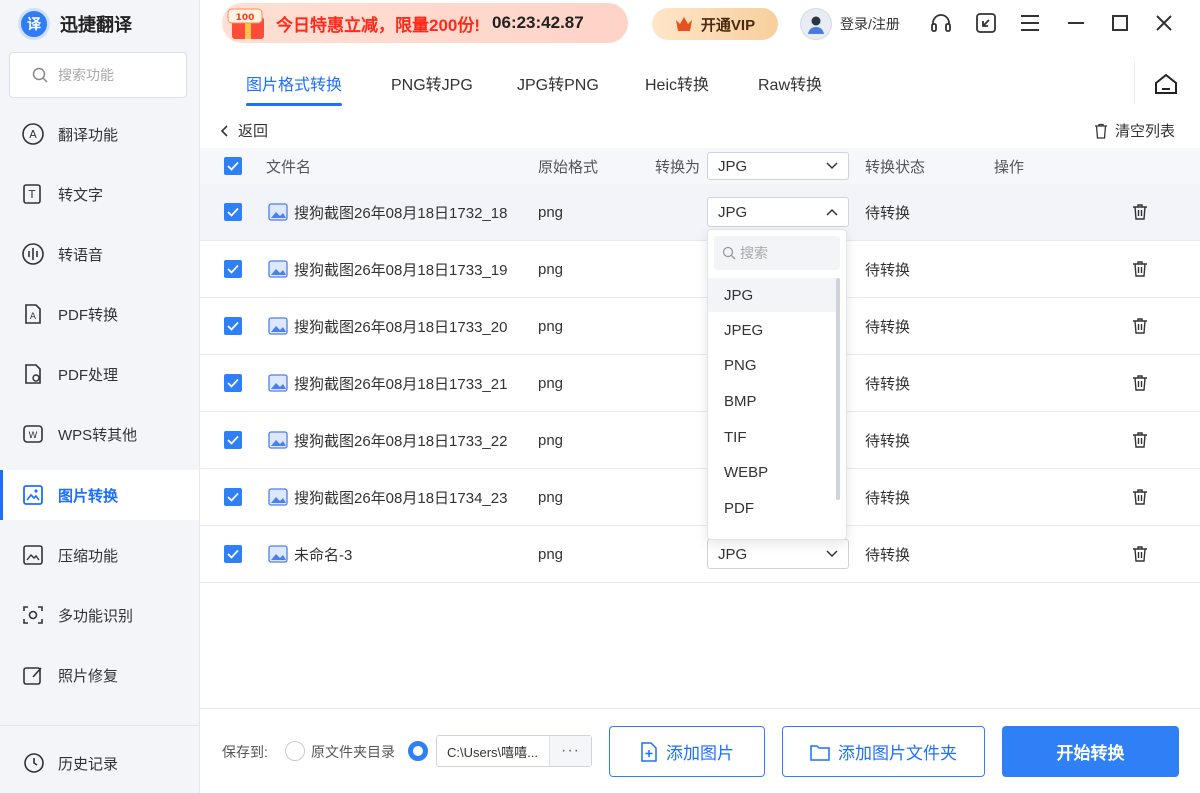 Image resolution: width=1200 pixels, height=793 pixels. I want to click on sidebar-item-image-convert: 图片转换, so click(99, 495).